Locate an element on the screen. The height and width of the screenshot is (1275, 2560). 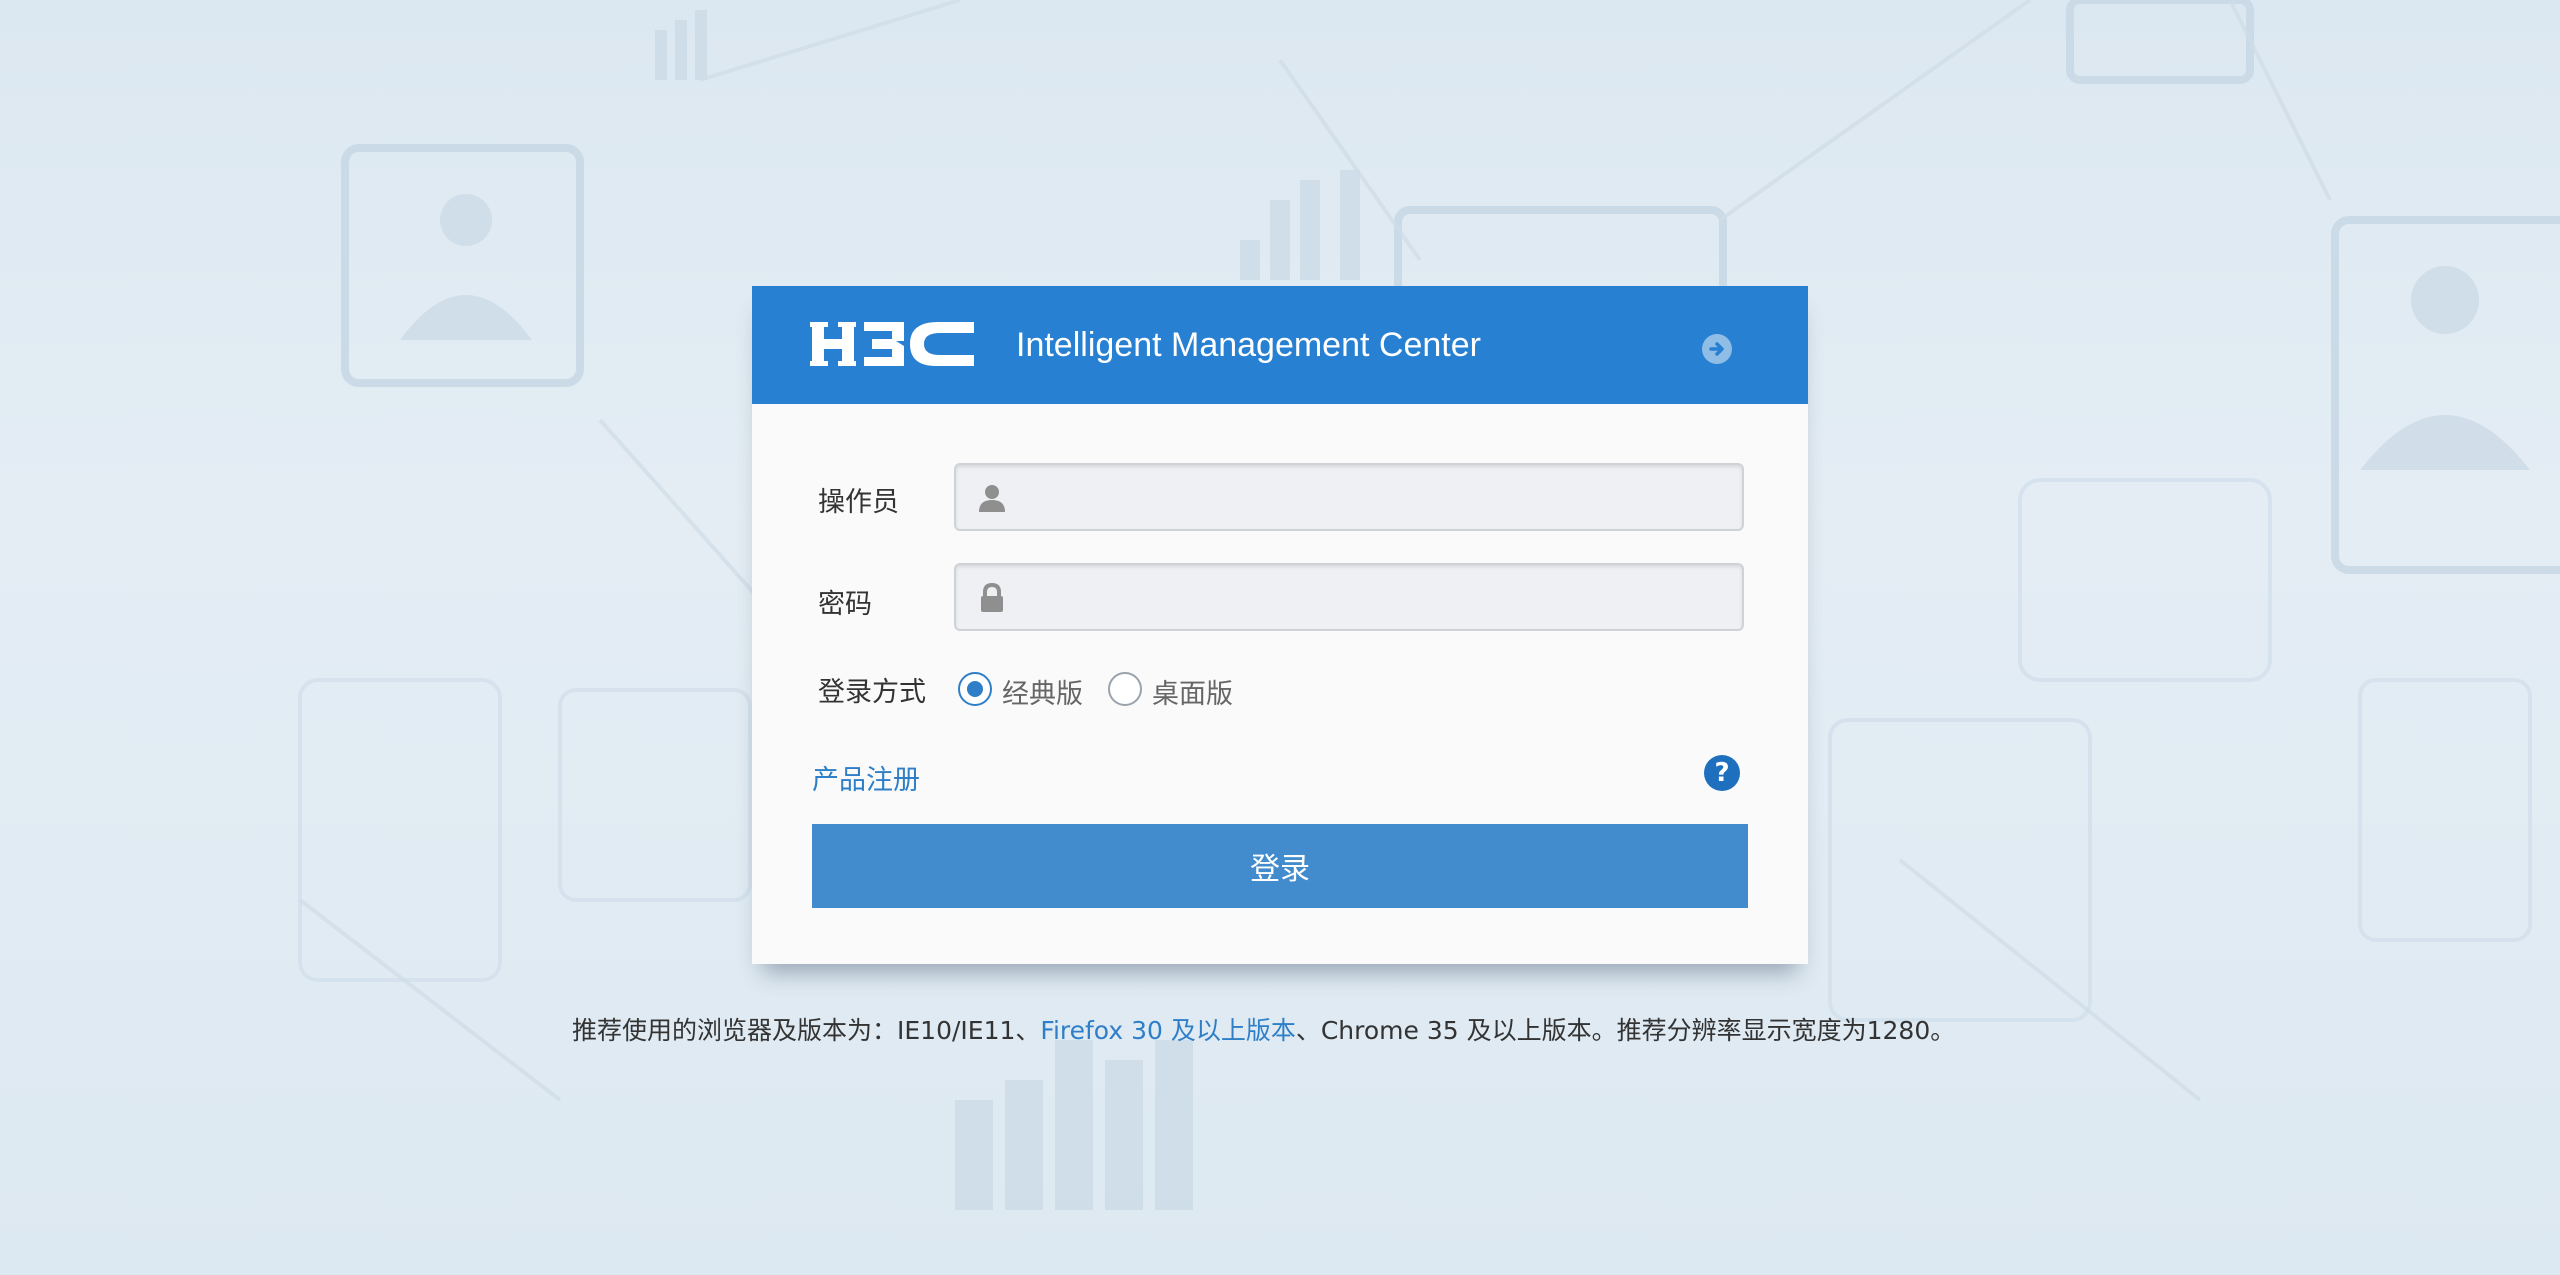
operator-label: 操作员 is located at coordinates (858, 502).